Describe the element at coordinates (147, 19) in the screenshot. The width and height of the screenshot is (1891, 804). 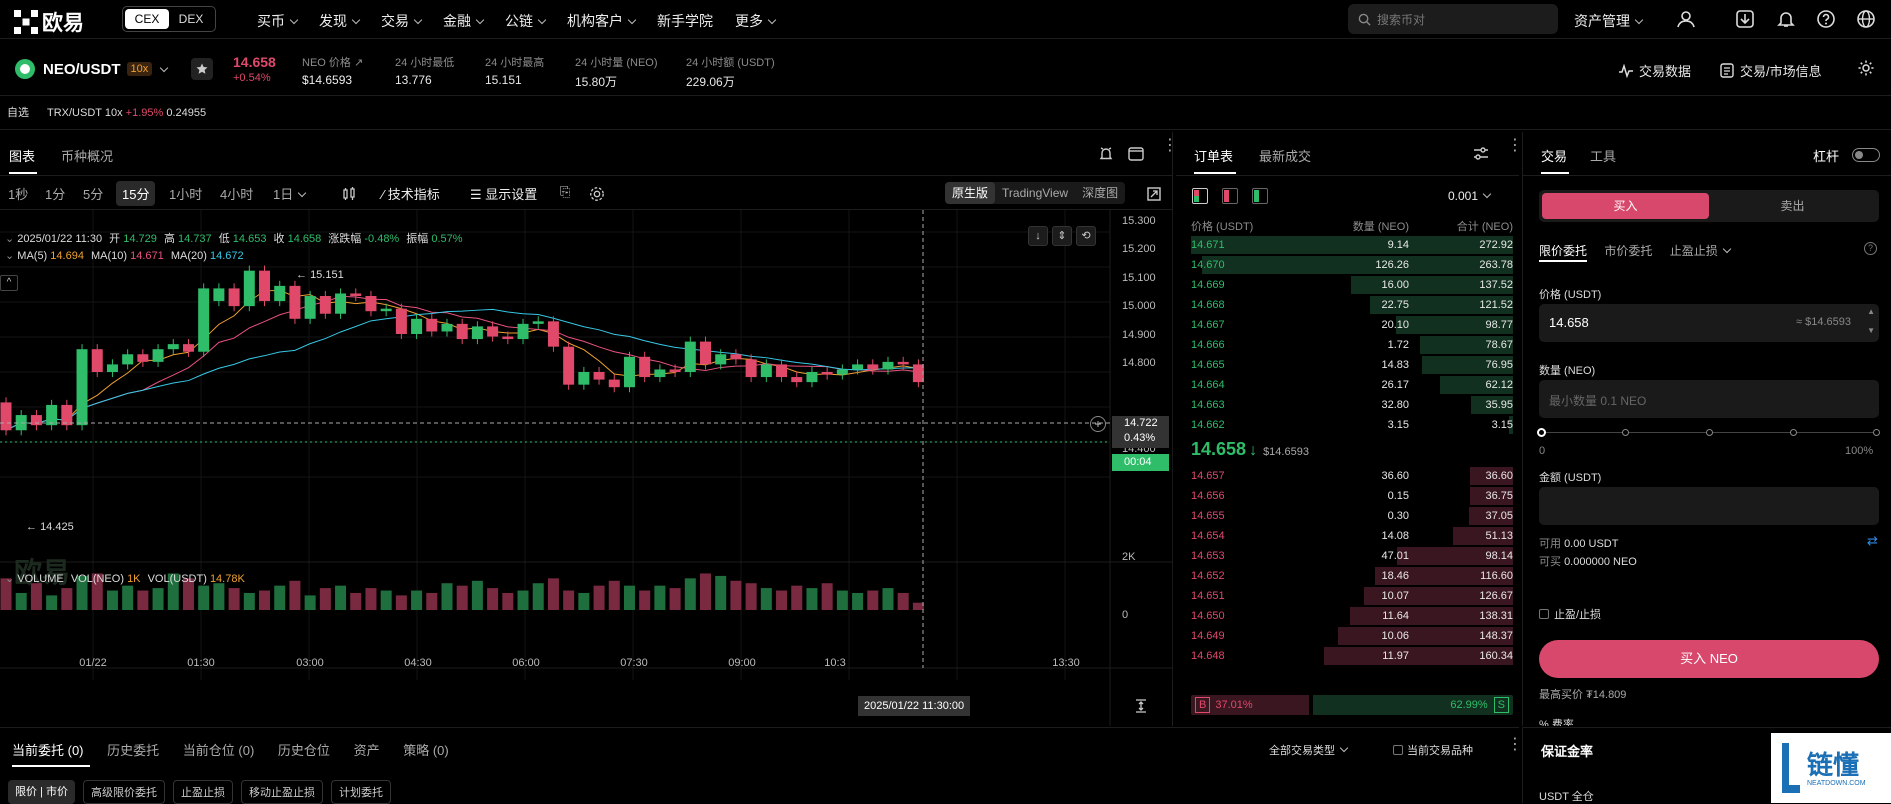
I see `cex-button: CEX` at that location.